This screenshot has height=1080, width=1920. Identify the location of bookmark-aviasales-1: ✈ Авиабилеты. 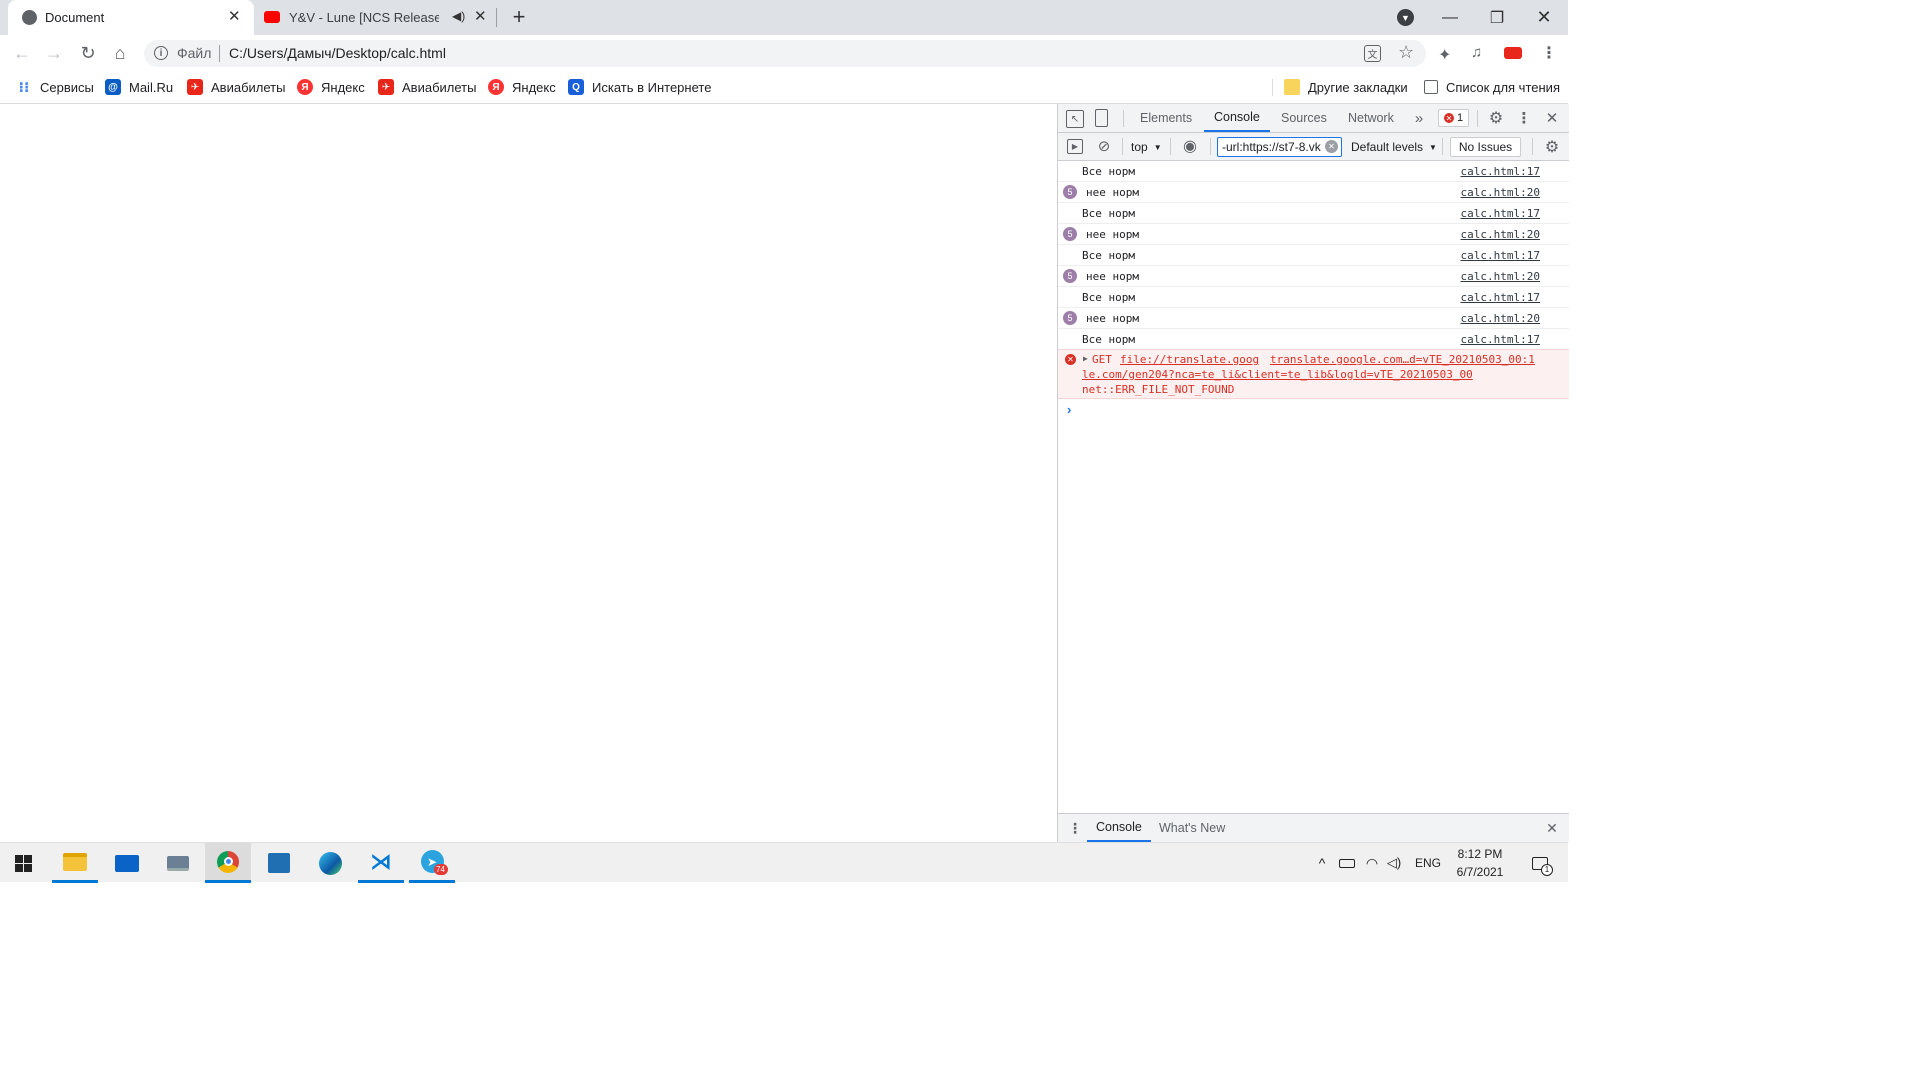
(236, 87).